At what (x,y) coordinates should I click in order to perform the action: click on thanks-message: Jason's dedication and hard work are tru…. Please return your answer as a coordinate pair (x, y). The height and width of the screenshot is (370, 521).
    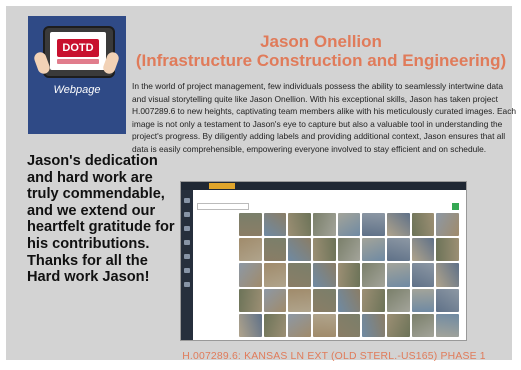
    Looking at the image, I should click on (101, 219).